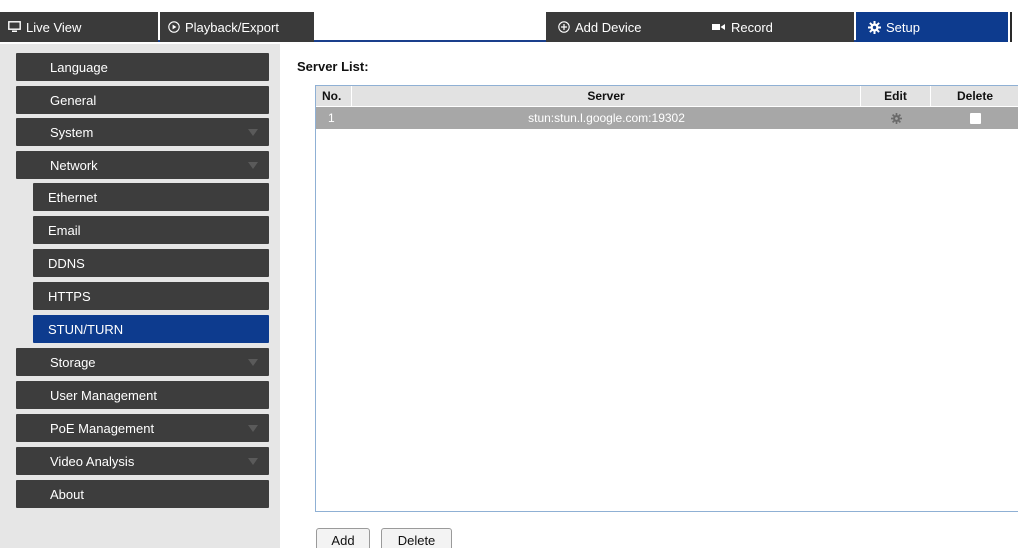  I want to click on sidebar-item-video-analysis: Video Analysis, so click(142, 461).